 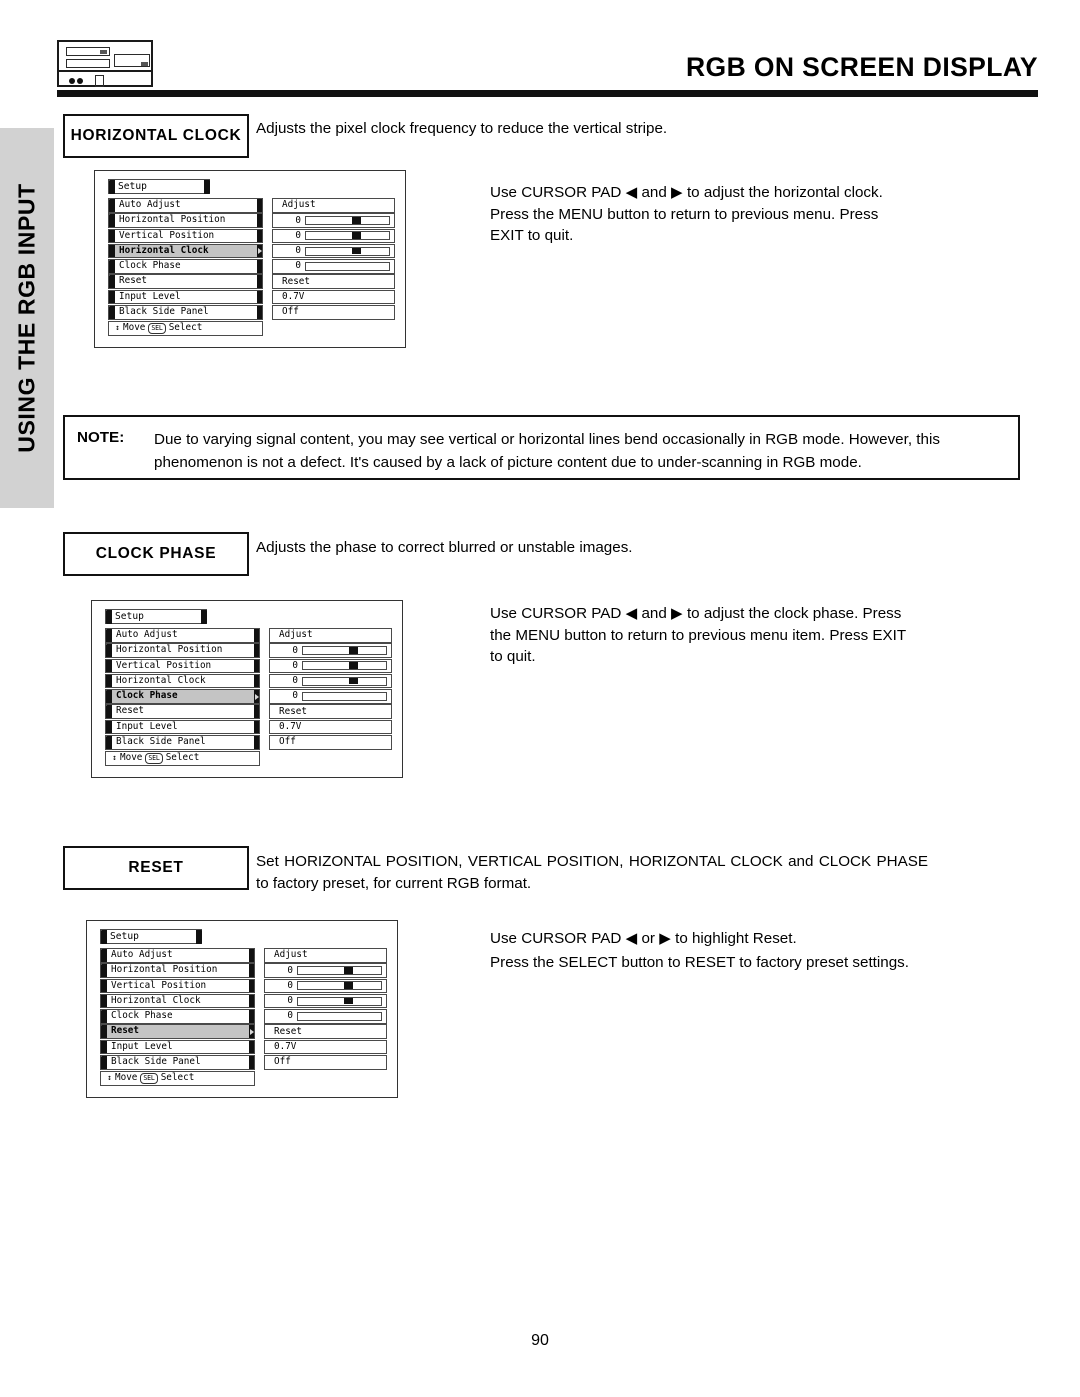 What do you see at coordinates (151, 936) in the screenshot?
I see `osd-title-setup: Setup` at bounding box center [151, 936].